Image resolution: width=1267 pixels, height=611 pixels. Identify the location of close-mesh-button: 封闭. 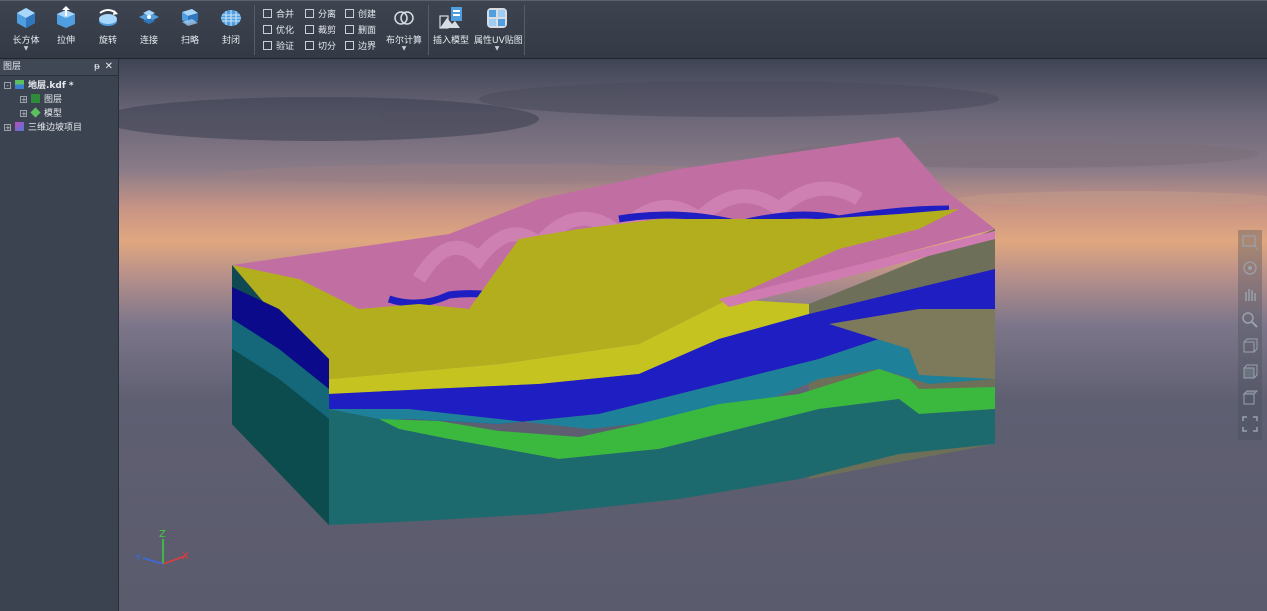
(231, 30).